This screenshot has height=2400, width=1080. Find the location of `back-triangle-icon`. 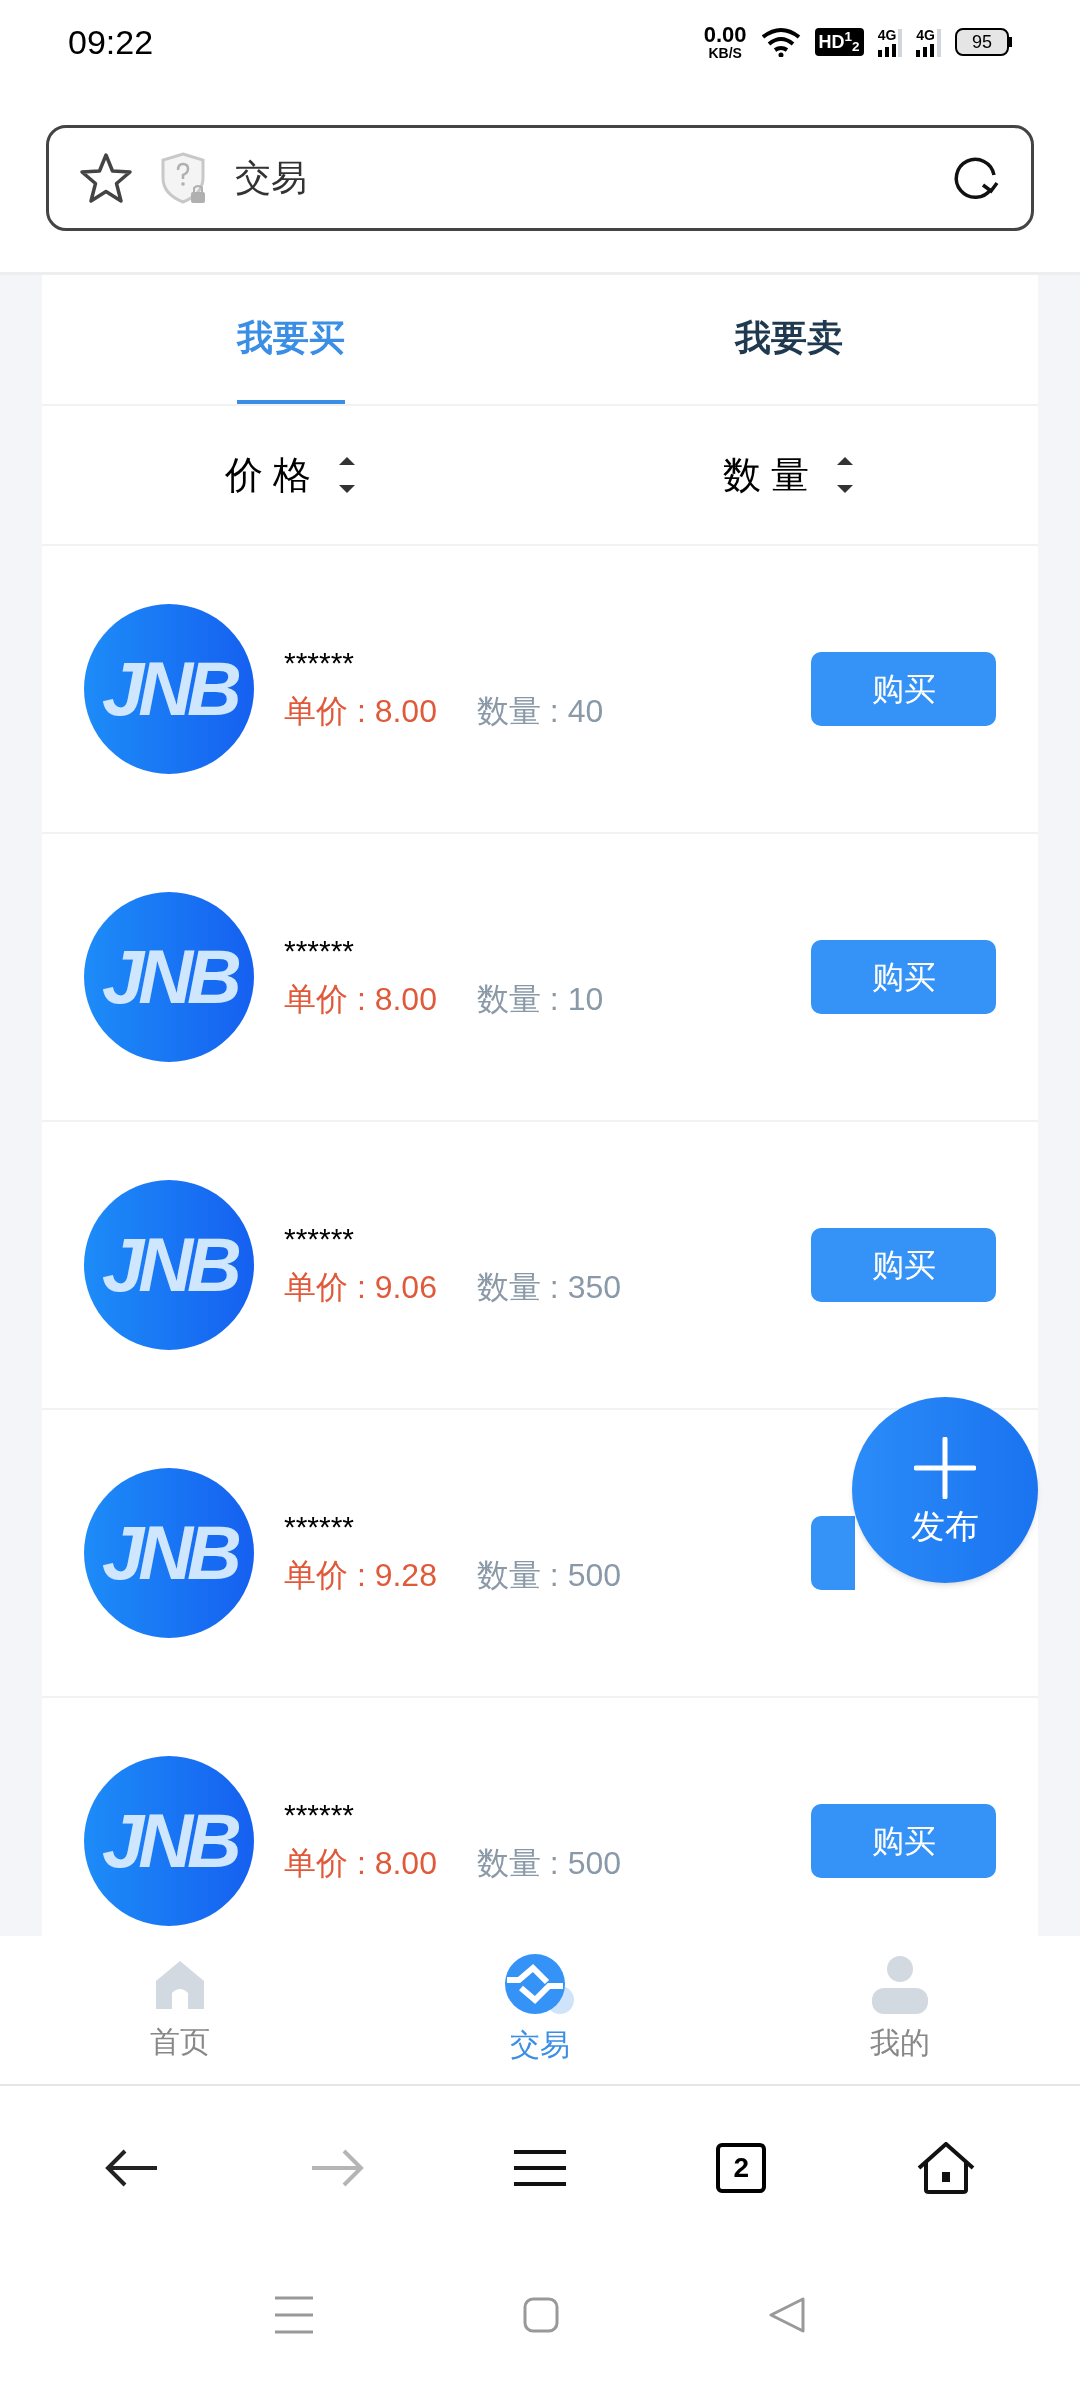

back-triangle-icon is located at coordinates (787, 2315).